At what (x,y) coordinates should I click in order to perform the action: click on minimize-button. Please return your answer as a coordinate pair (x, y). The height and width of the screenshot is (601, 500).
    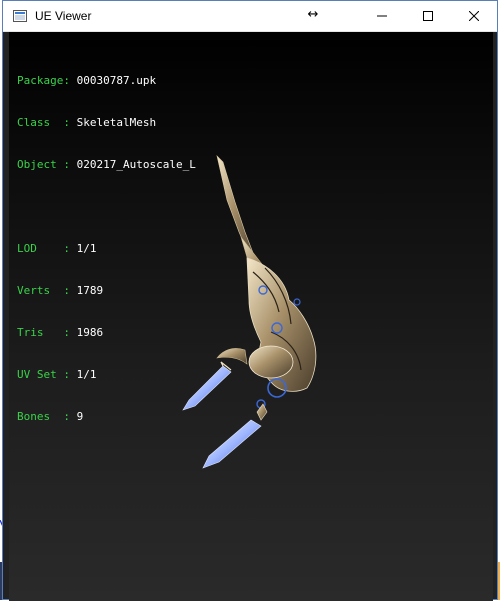
    Looking at the image, I should click on (382, 16).